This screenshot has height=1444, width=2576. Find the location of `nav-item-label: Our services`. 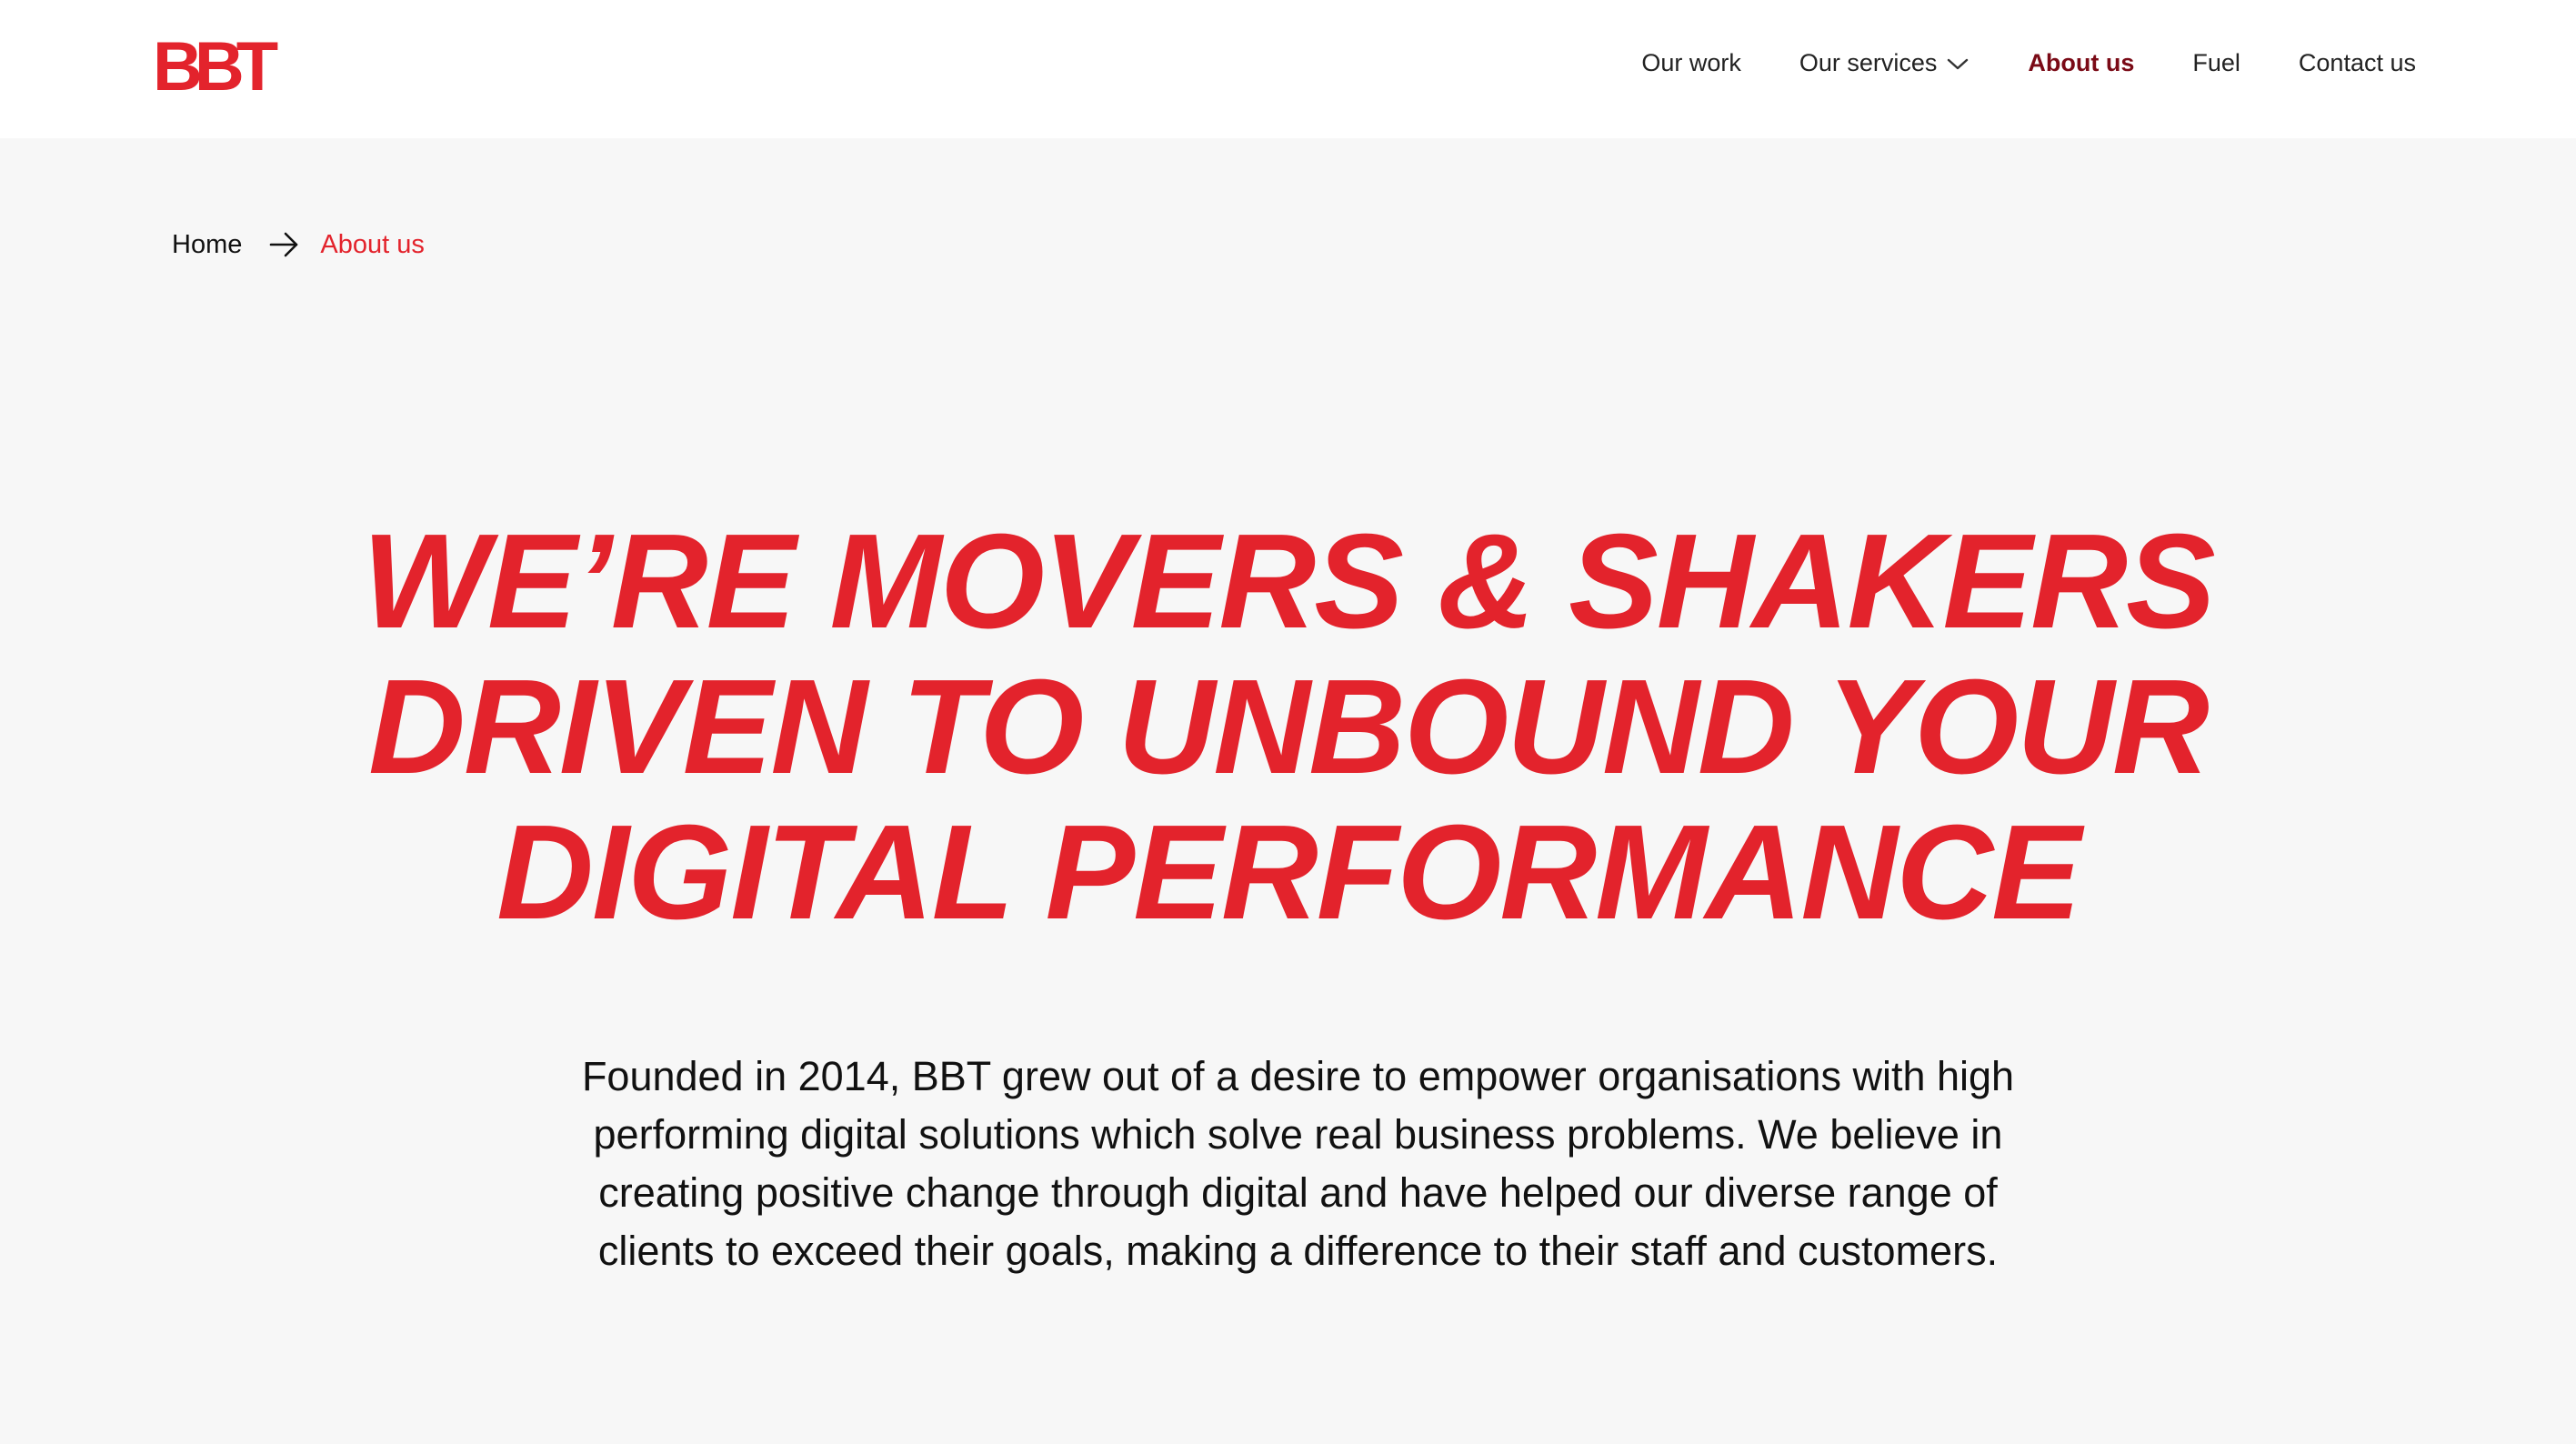

nav-item-label: Our services is located at coordinates (1868, 62).